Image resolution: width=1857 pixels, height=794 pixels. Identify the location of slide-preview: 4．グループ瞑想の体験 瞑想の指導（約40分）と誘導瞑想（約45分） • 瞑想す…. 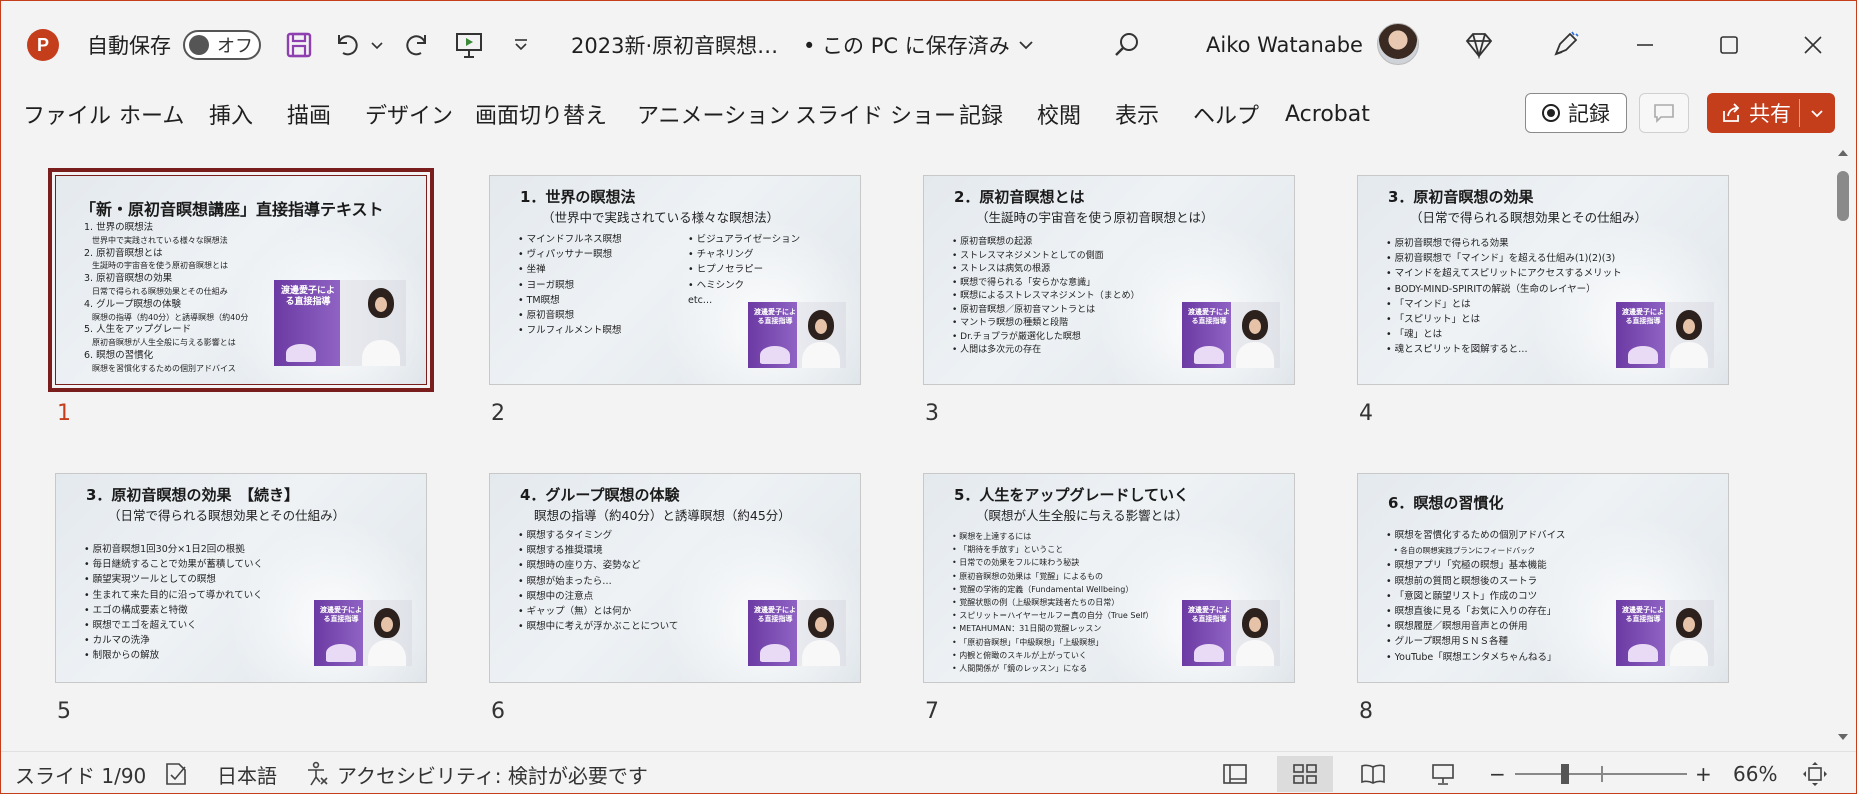
(675, 578).